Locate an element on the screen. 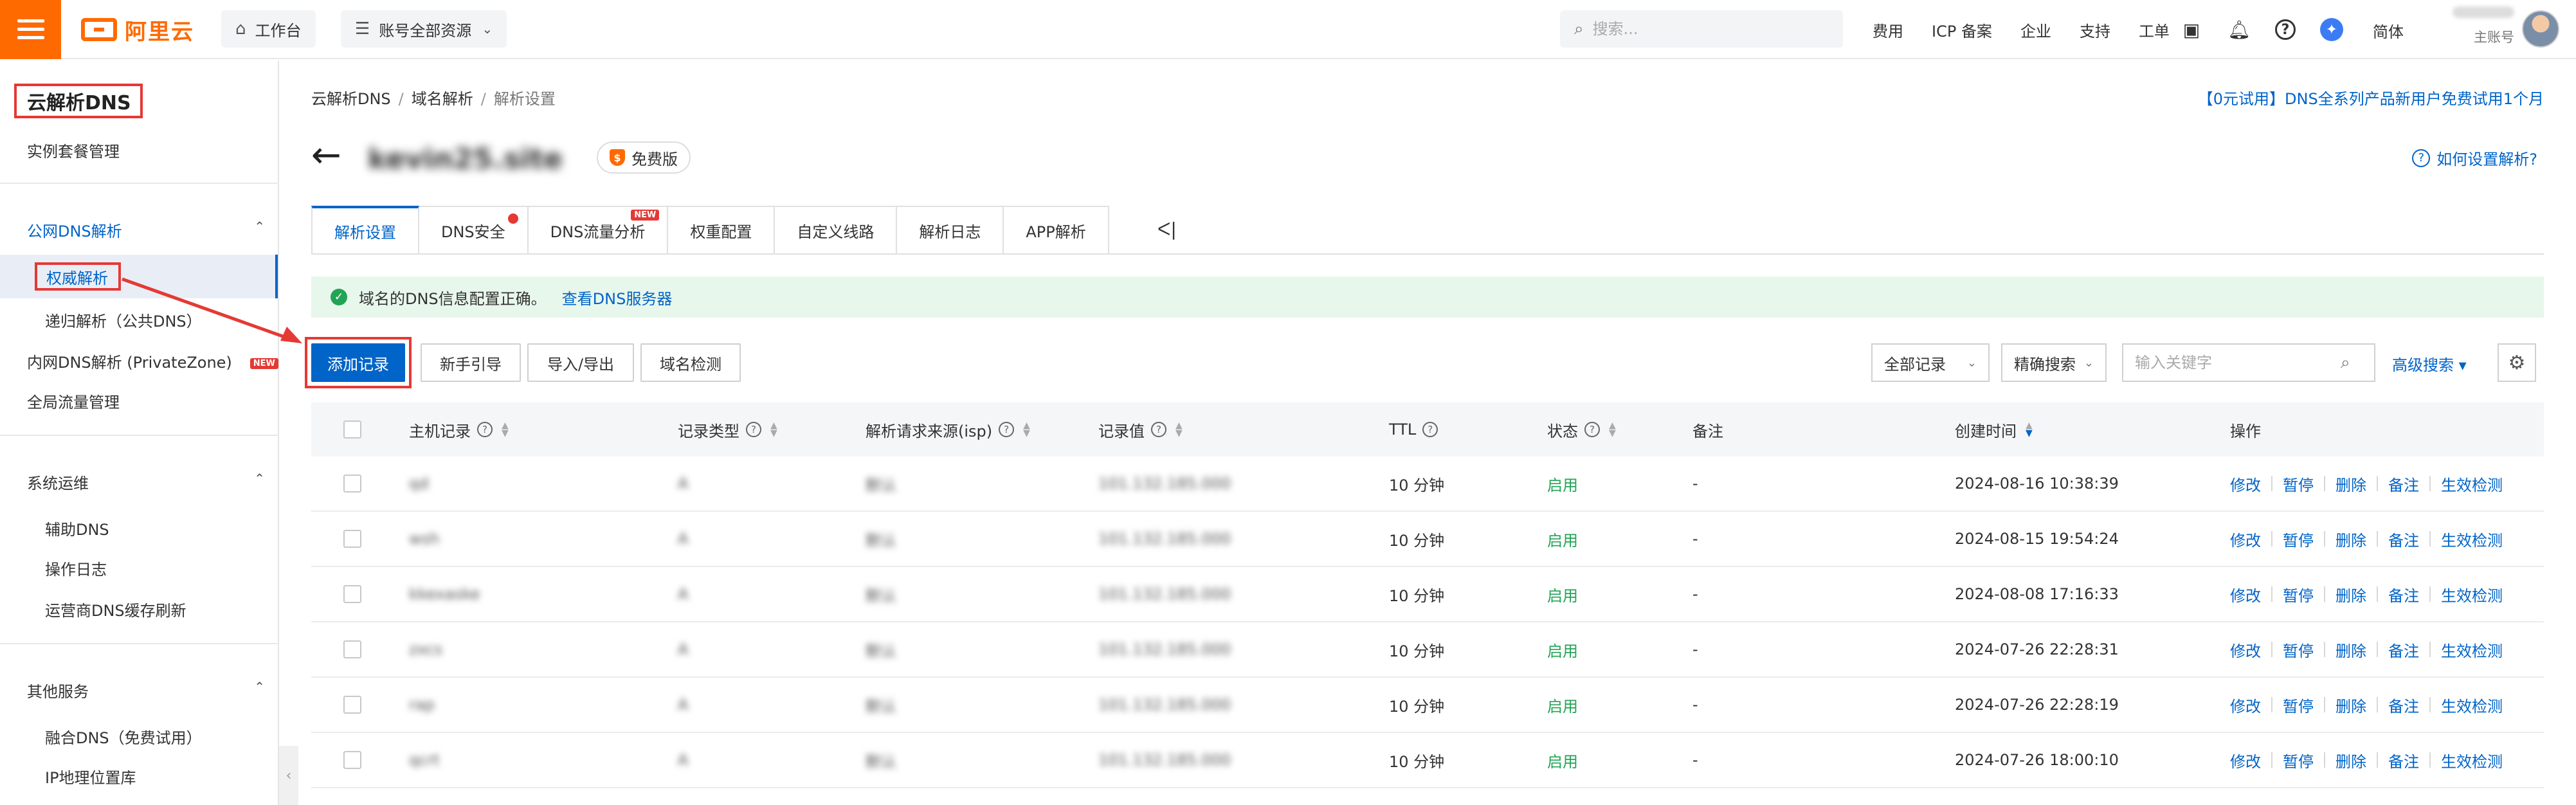 The image size is (2576, 805). column-ttl: TTL? is located at coordinates (1413, 430).